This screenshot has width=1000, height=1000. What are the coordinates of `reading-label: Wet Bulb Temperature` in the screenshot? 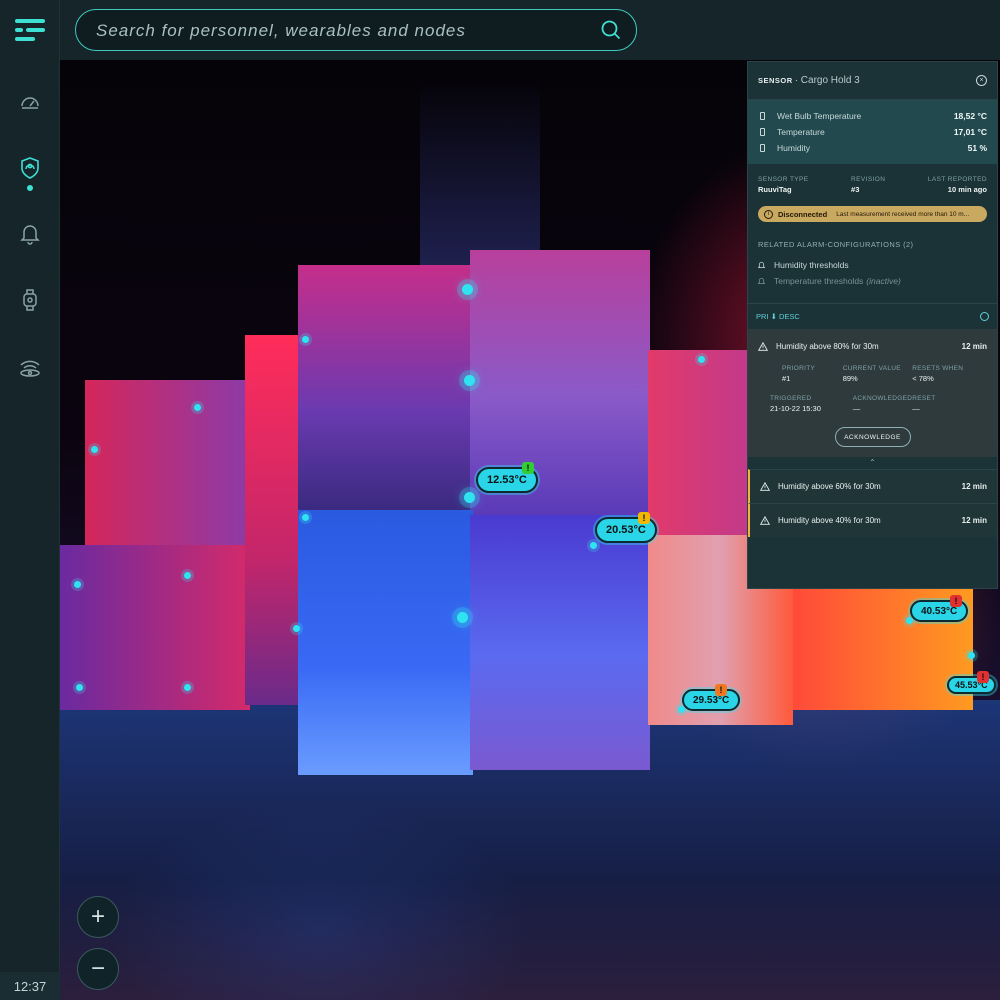 It's located at (819, 116).